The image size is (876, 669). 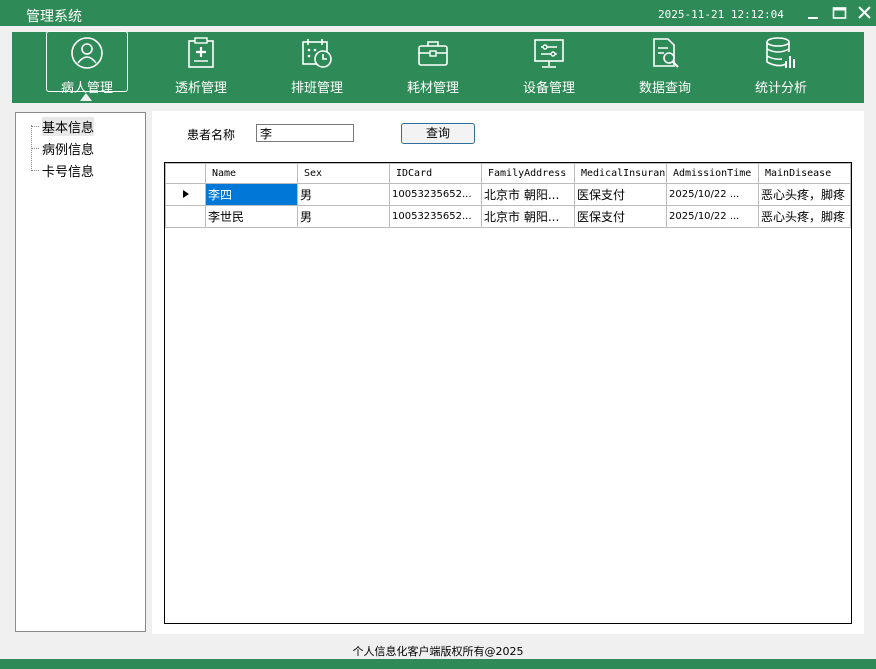 I want to click on user-icon, so click(x=87, y=53).